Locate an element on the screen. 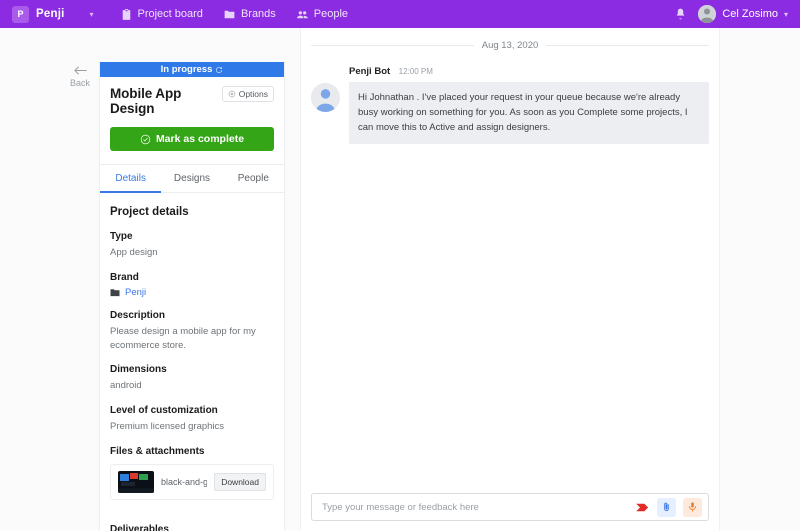 The width and height of the screenshot is (800, 531). page-title: Mobile App Design is located at coordinates (146, 101).